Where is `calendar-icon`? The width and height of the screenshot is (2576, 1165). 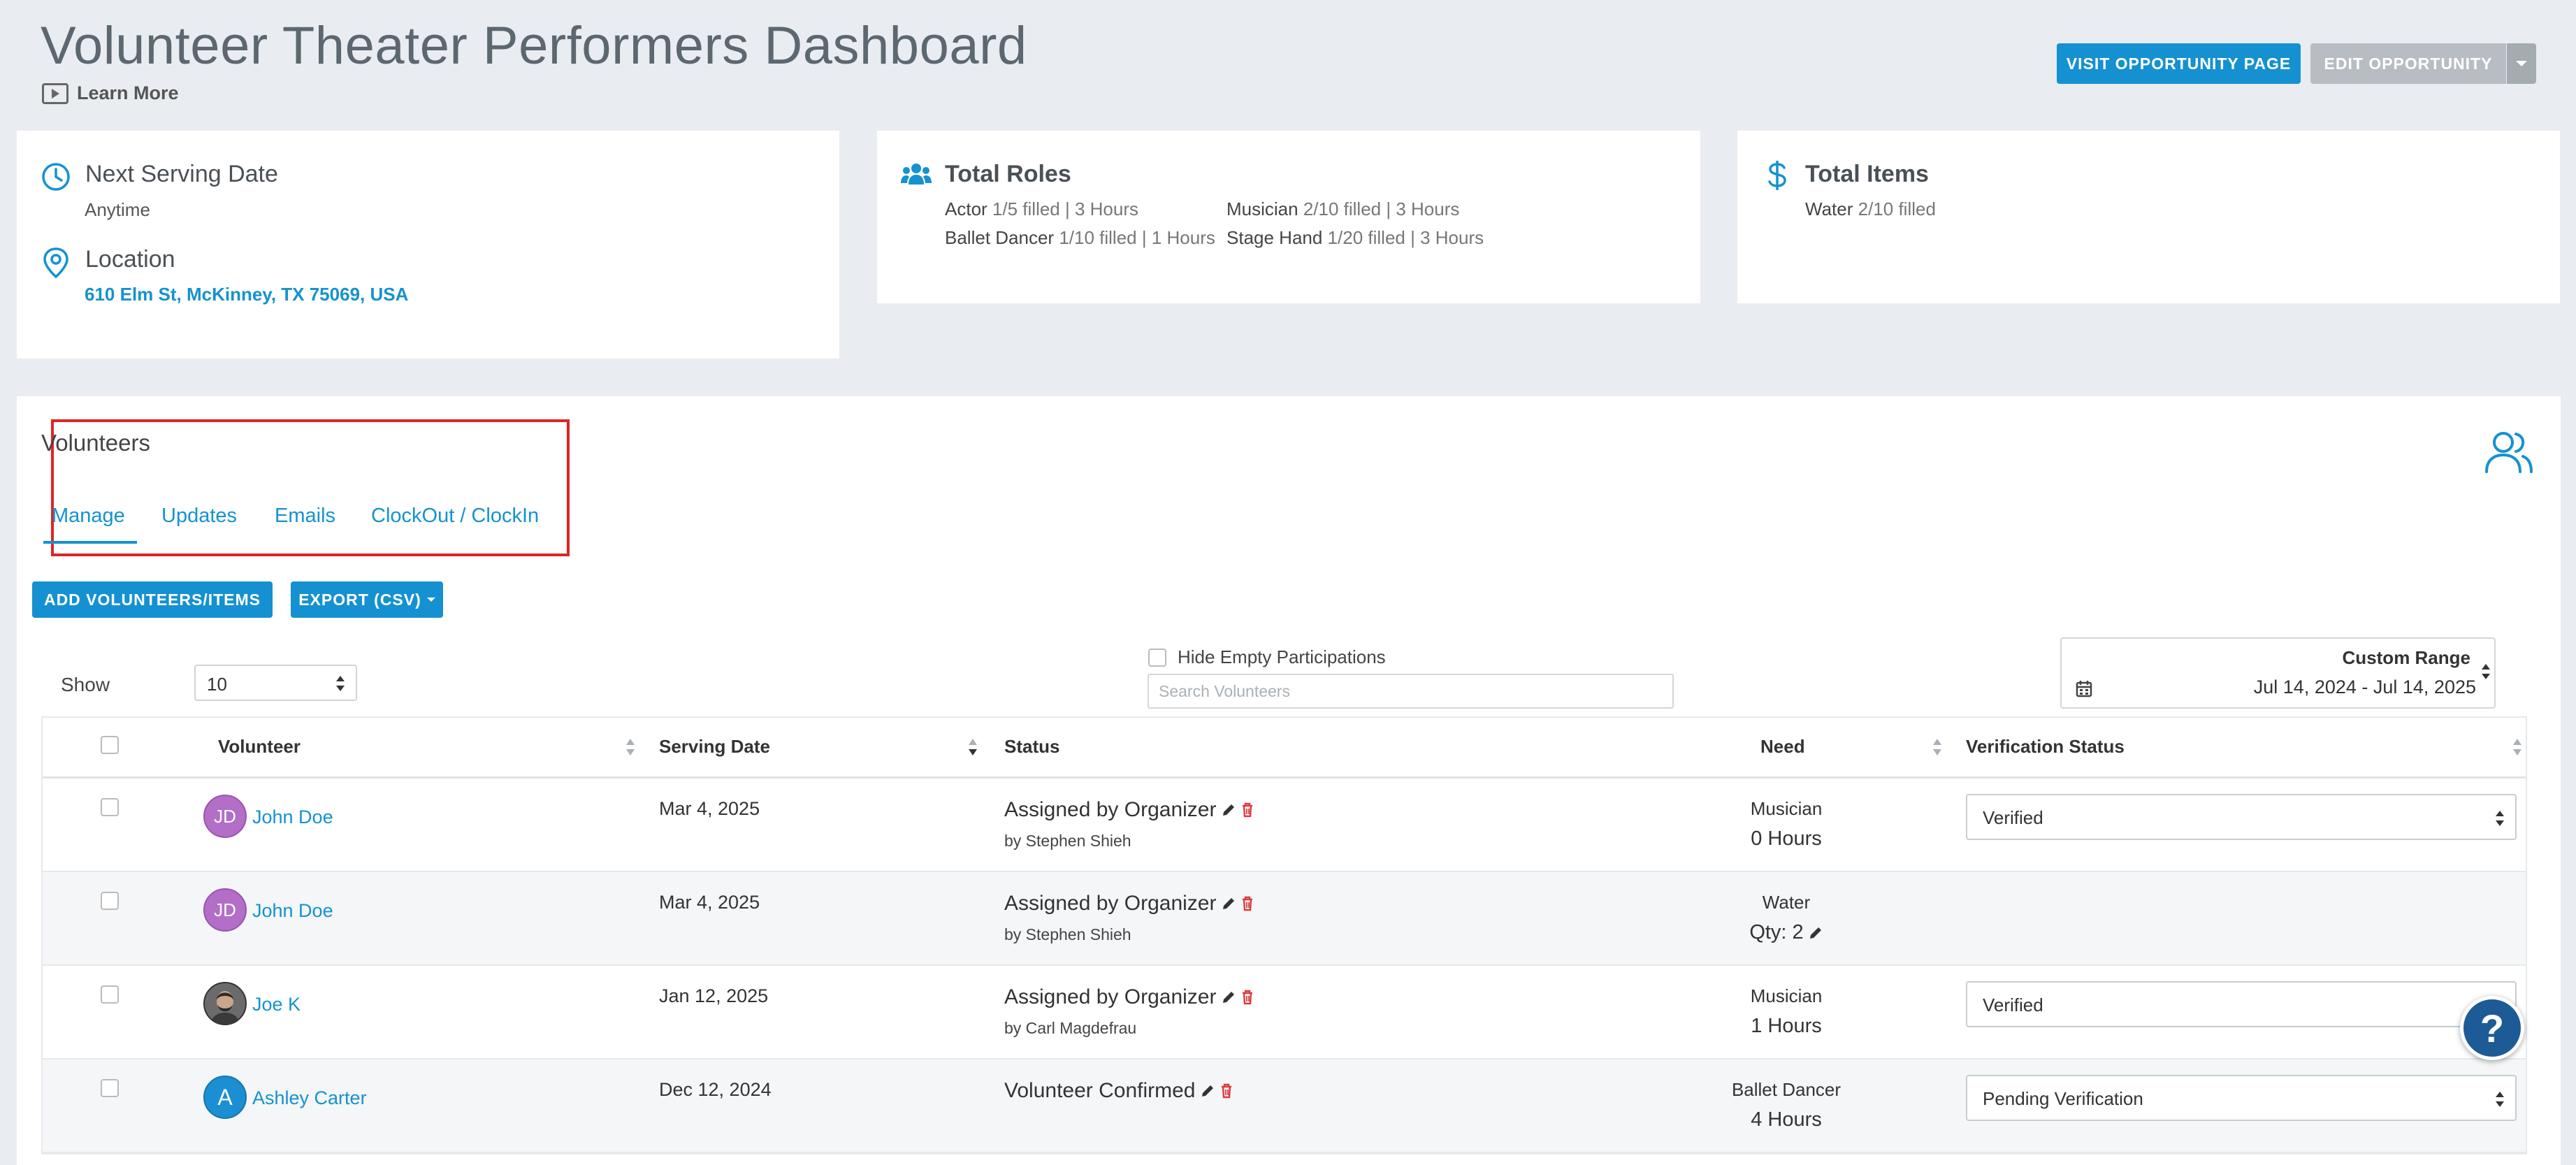
calendar-icon is located at coordinates (2084, 689).